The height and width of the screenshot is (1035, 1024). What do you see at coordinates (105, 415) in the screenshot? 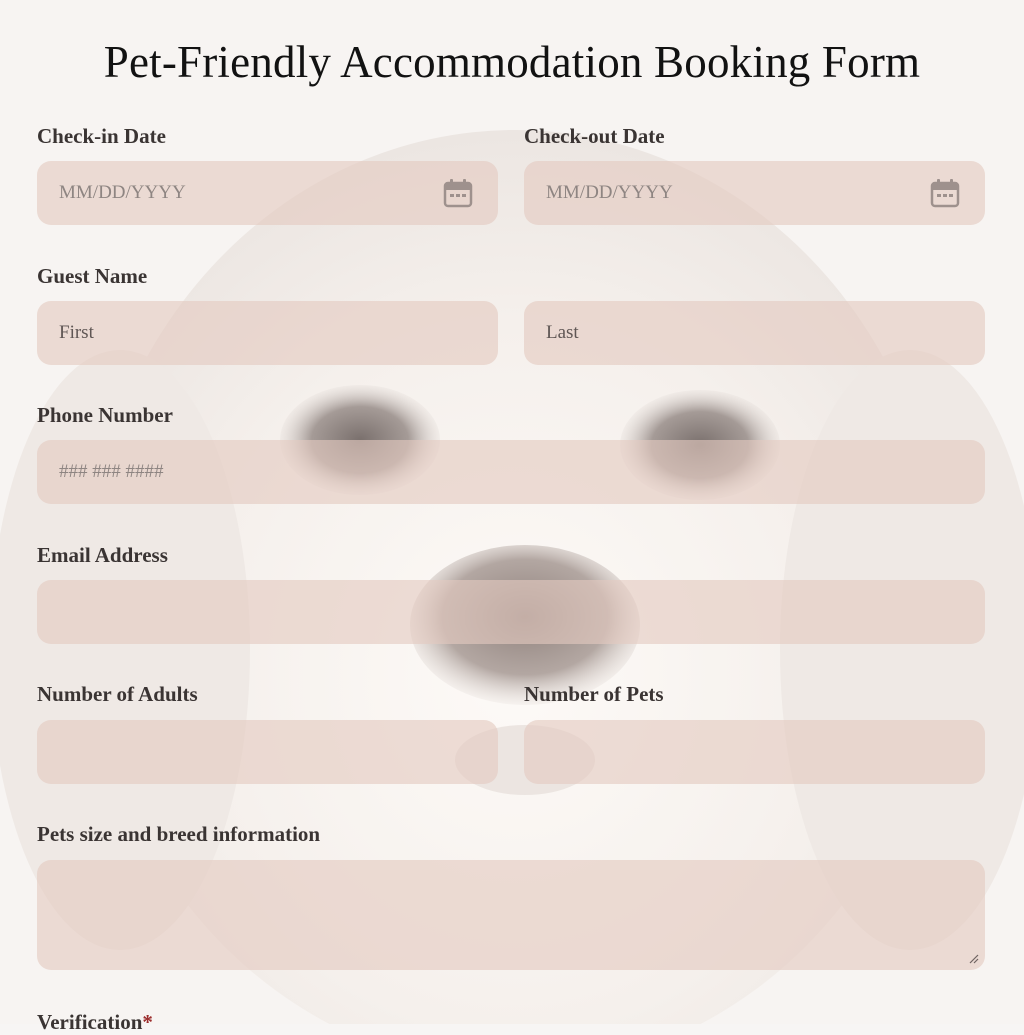
I see `phone-label: Phone Number` at bounding box center [105, 415].